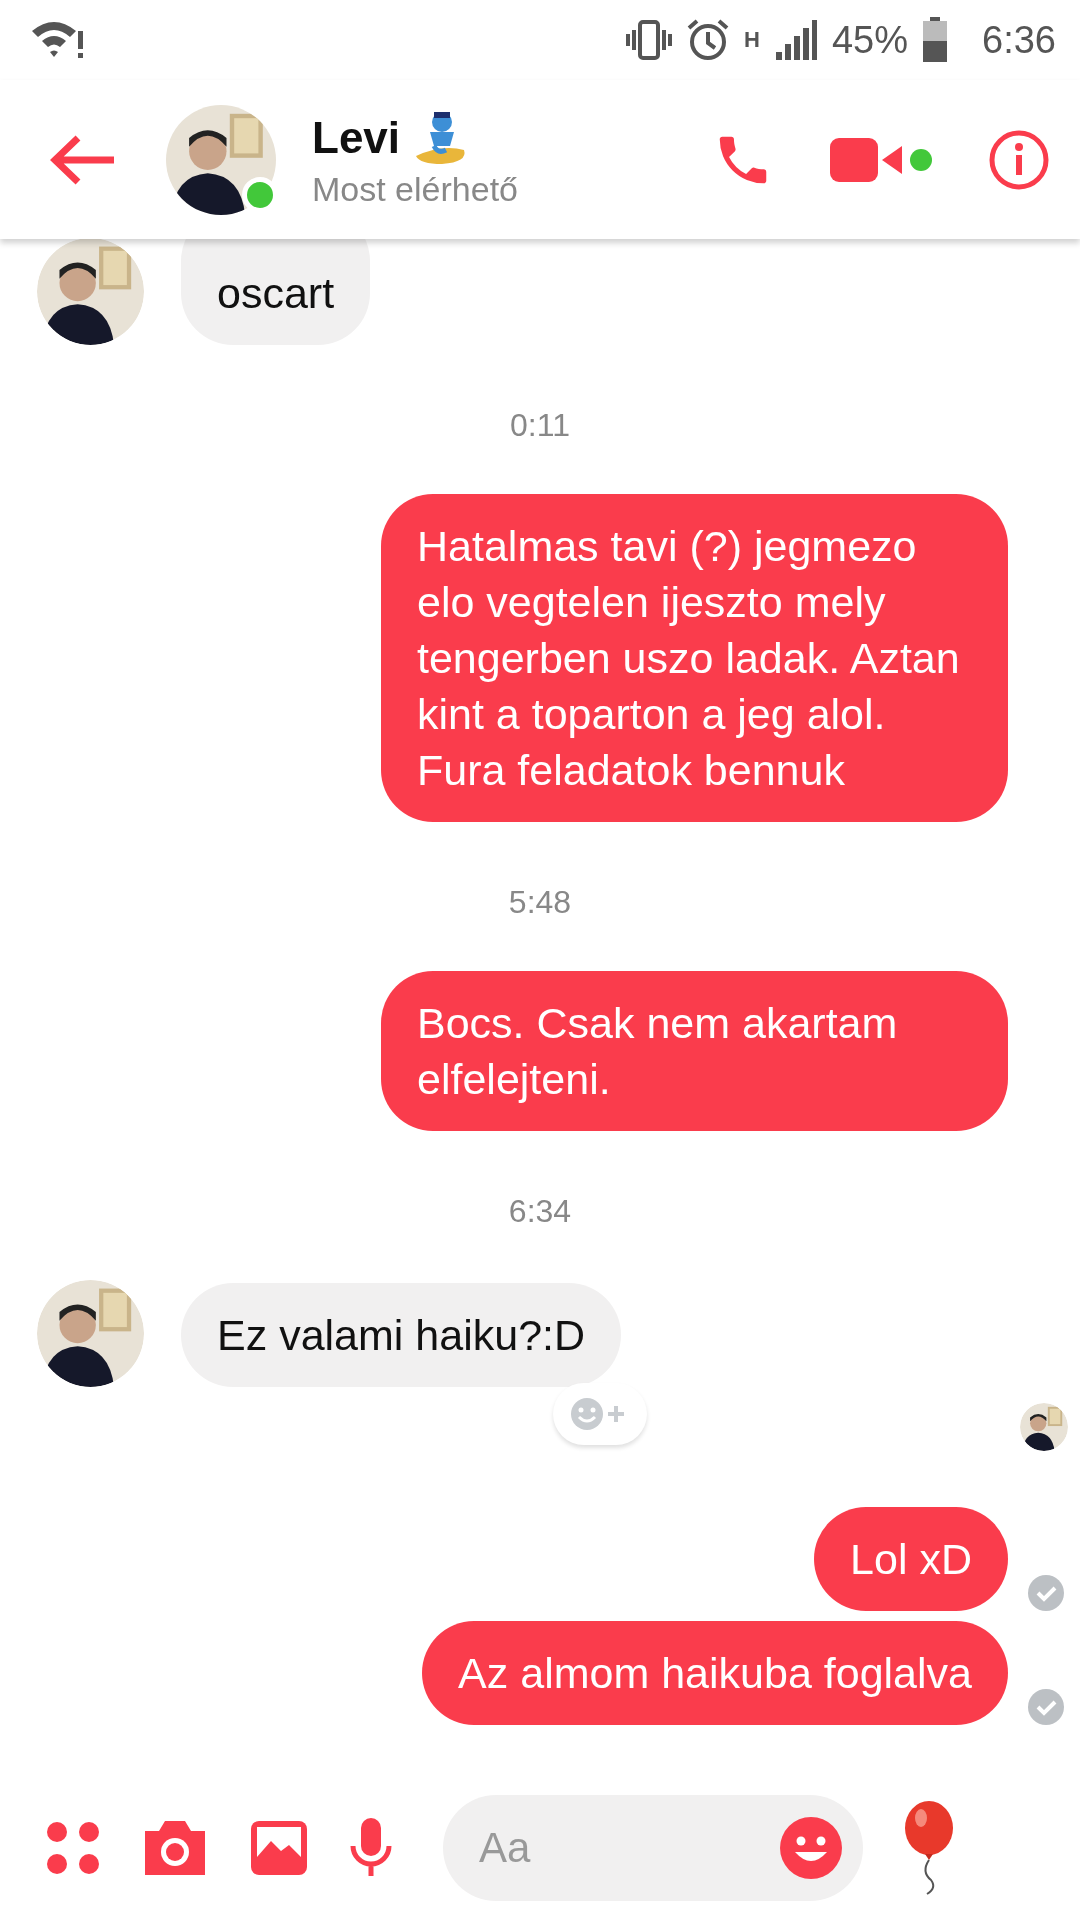 Image resolution: width=1080 pixels, height=1920 pixels. I want to click on message-field: Aa, so click(653, 1848).